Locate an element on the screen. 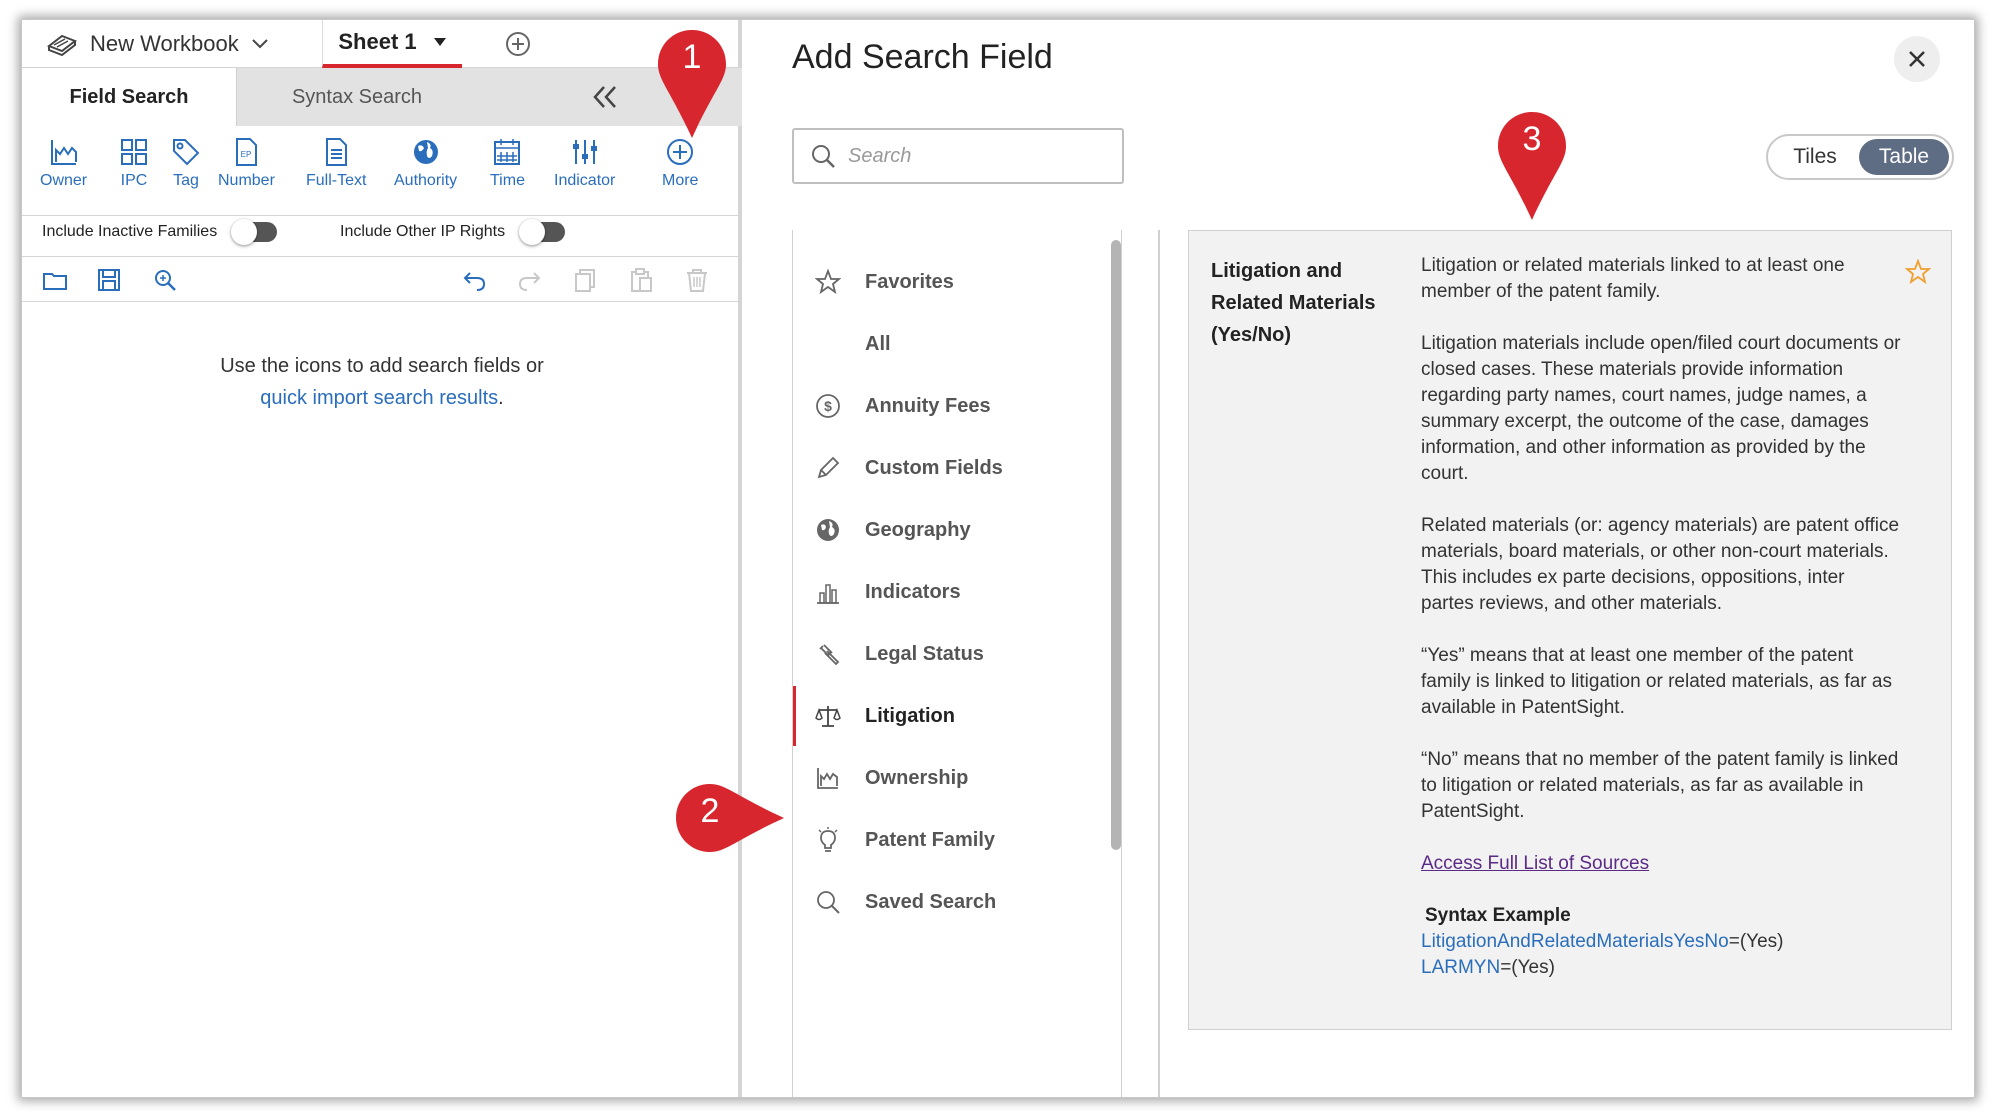  tag-icon is located at coordinates (186, 152).